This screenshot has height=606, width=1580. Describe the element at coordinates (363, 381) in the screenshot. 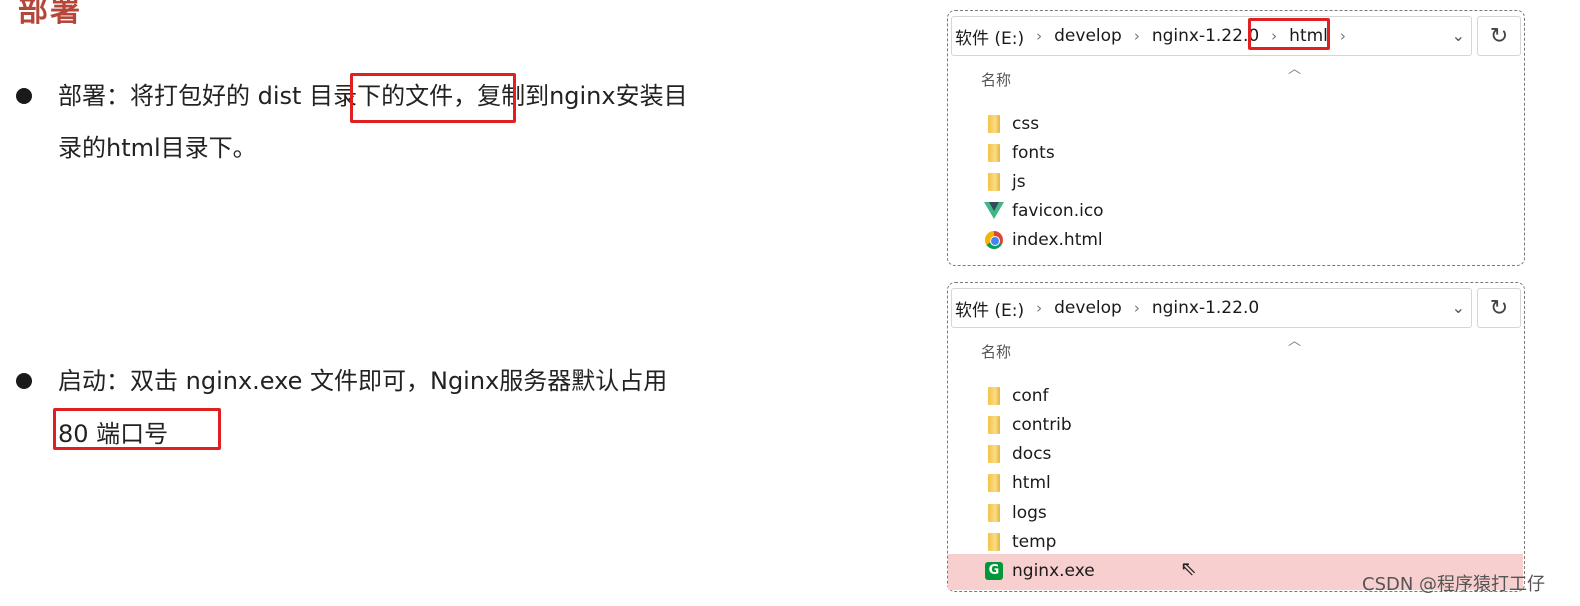

I see `bullet-text-start-line1: 启动：双击 nginx.exe 文件即可，Nginx服务器默认占用` at that location.